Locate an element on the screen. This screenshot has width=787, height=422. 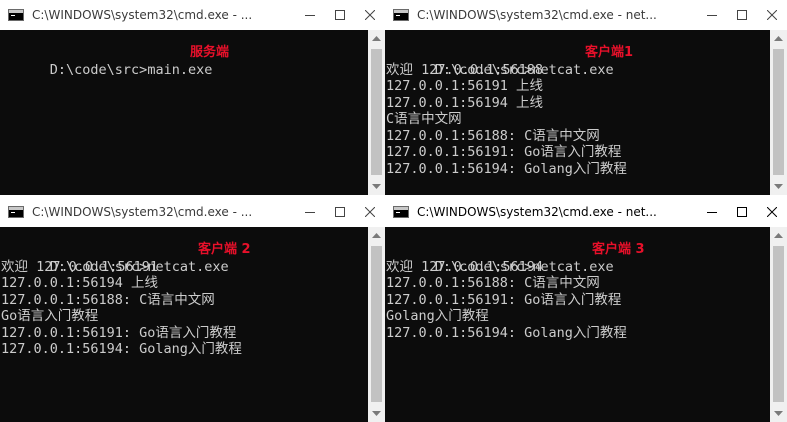
output-line: Golang入门教程 is located at coordinates (437, 316).